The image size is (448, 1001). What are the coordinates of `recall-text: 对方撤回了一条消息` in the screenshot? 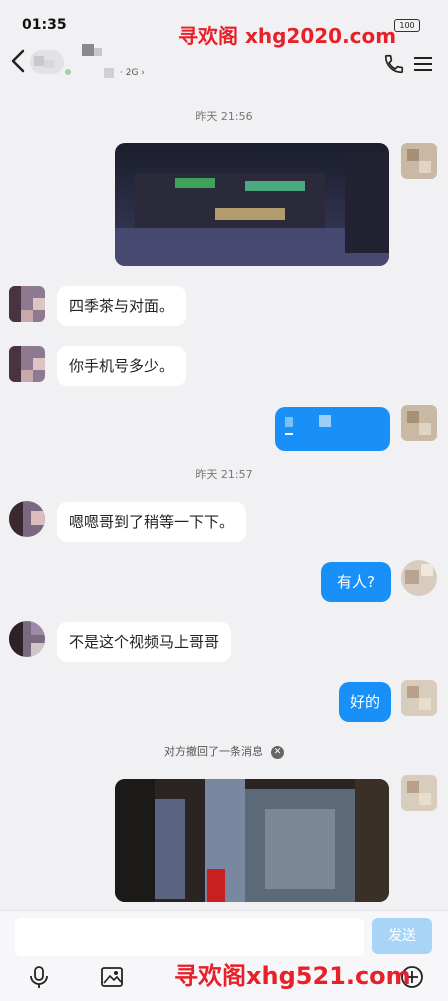 It's located at (213, 751).